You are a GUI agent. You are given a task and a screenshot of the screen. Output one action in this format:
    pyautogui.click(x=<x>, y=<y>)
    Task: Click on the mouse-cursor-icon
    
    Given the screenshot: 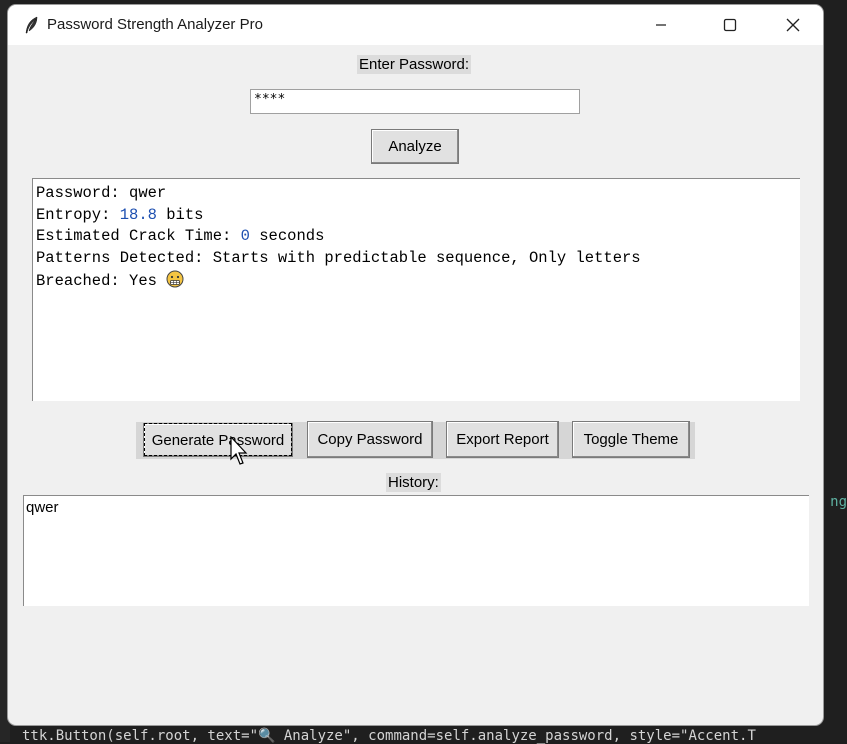 What is the action you would take?
    pyautogui.click(x=239, y=450)
    